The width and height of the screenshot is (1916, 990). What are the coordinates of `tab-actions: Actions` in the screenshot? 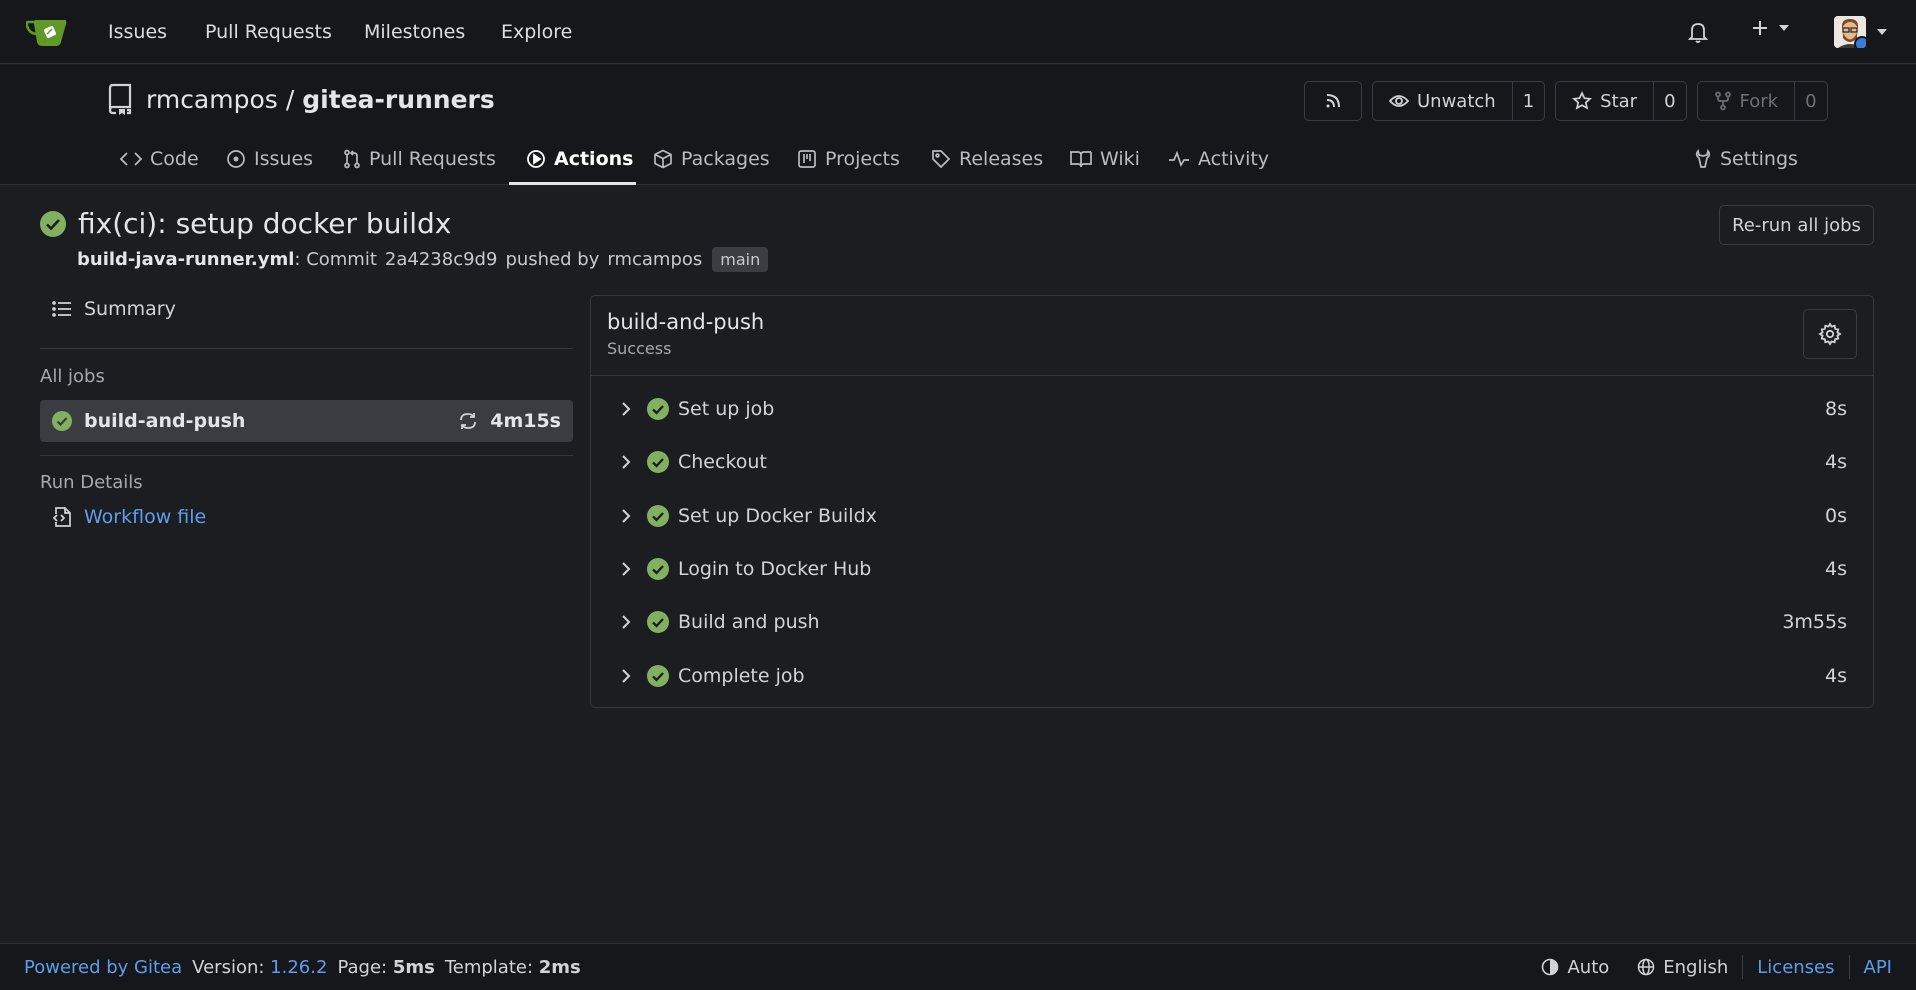 It's located at (579, 159).